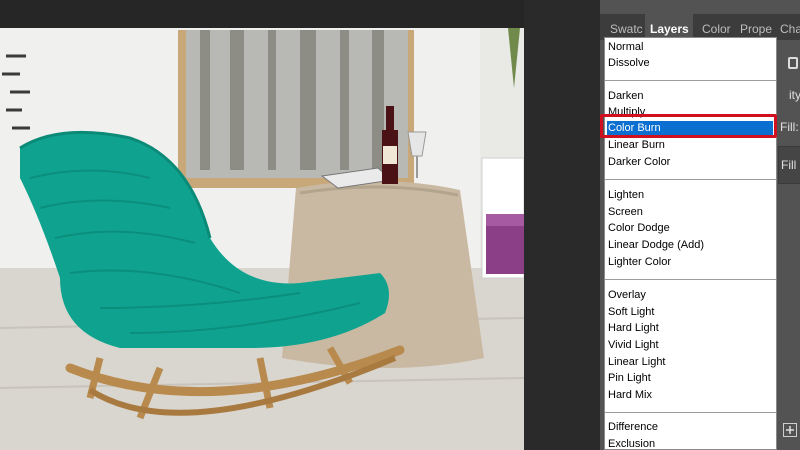 The height and width of the screenshot is (450, 800). I want to click on blend-mode-darker-color: Darker Color, so click(690, 162).